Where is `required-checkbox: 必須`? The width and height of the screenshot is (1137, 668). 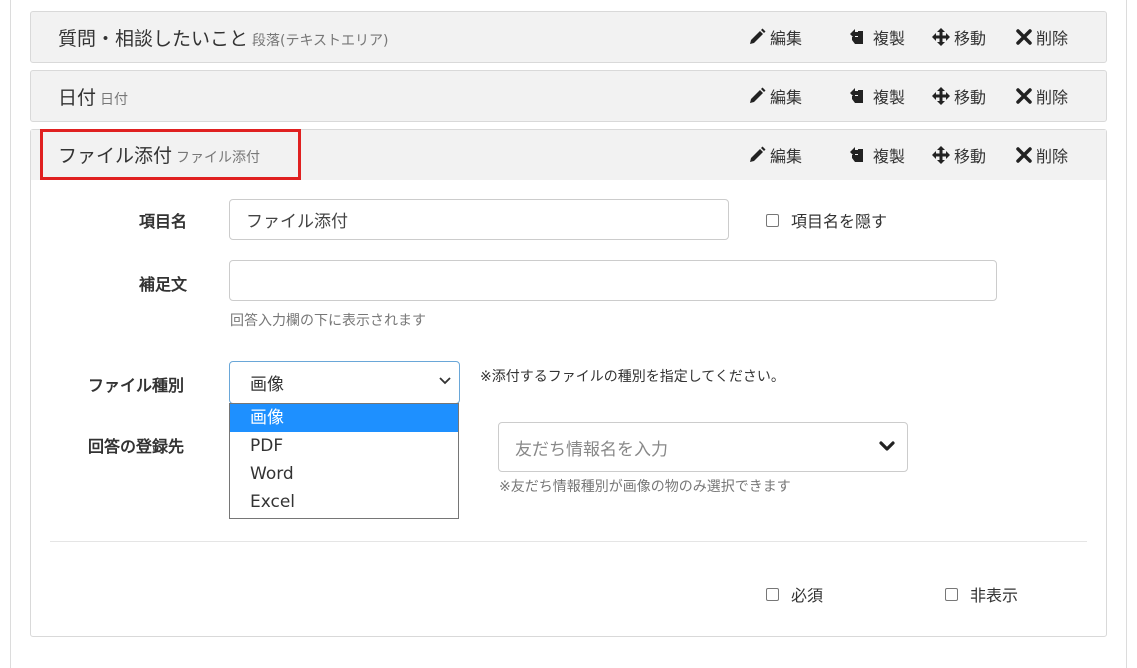
required-checkbox: 必須 is located at coordinates (794, 594).